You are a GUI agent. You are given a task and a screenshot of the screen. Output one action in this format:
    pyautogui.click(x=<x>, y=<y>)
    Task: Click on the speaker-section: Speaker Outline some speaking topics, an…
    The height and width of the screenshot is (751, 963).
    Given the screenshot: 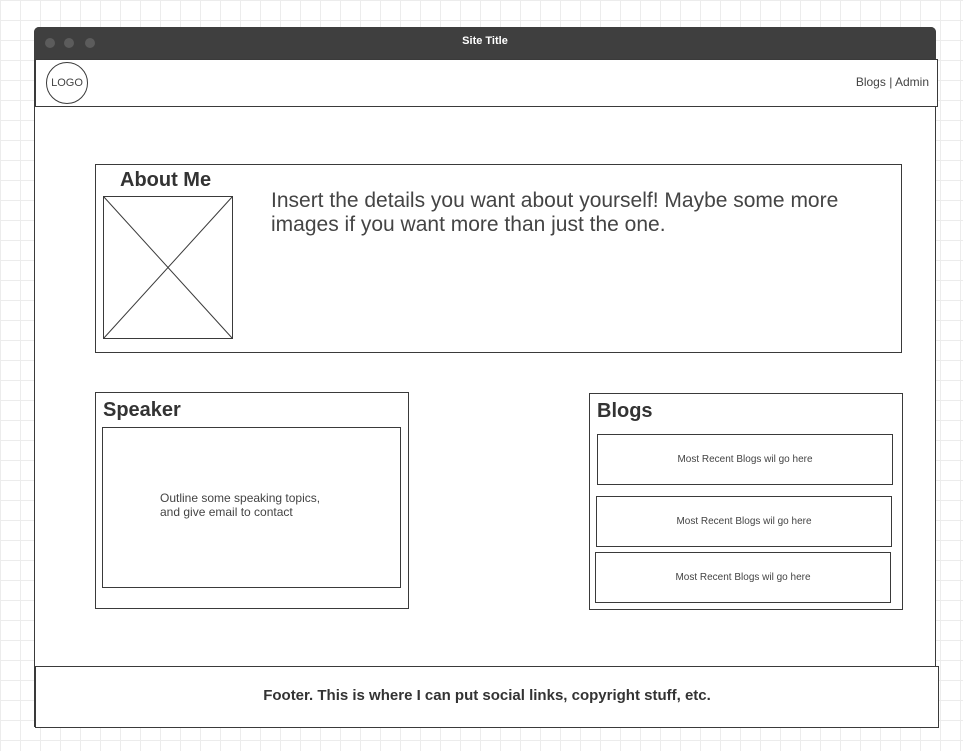 What is the action you would take?
    pyautogui.click(x=252, y=500)
    